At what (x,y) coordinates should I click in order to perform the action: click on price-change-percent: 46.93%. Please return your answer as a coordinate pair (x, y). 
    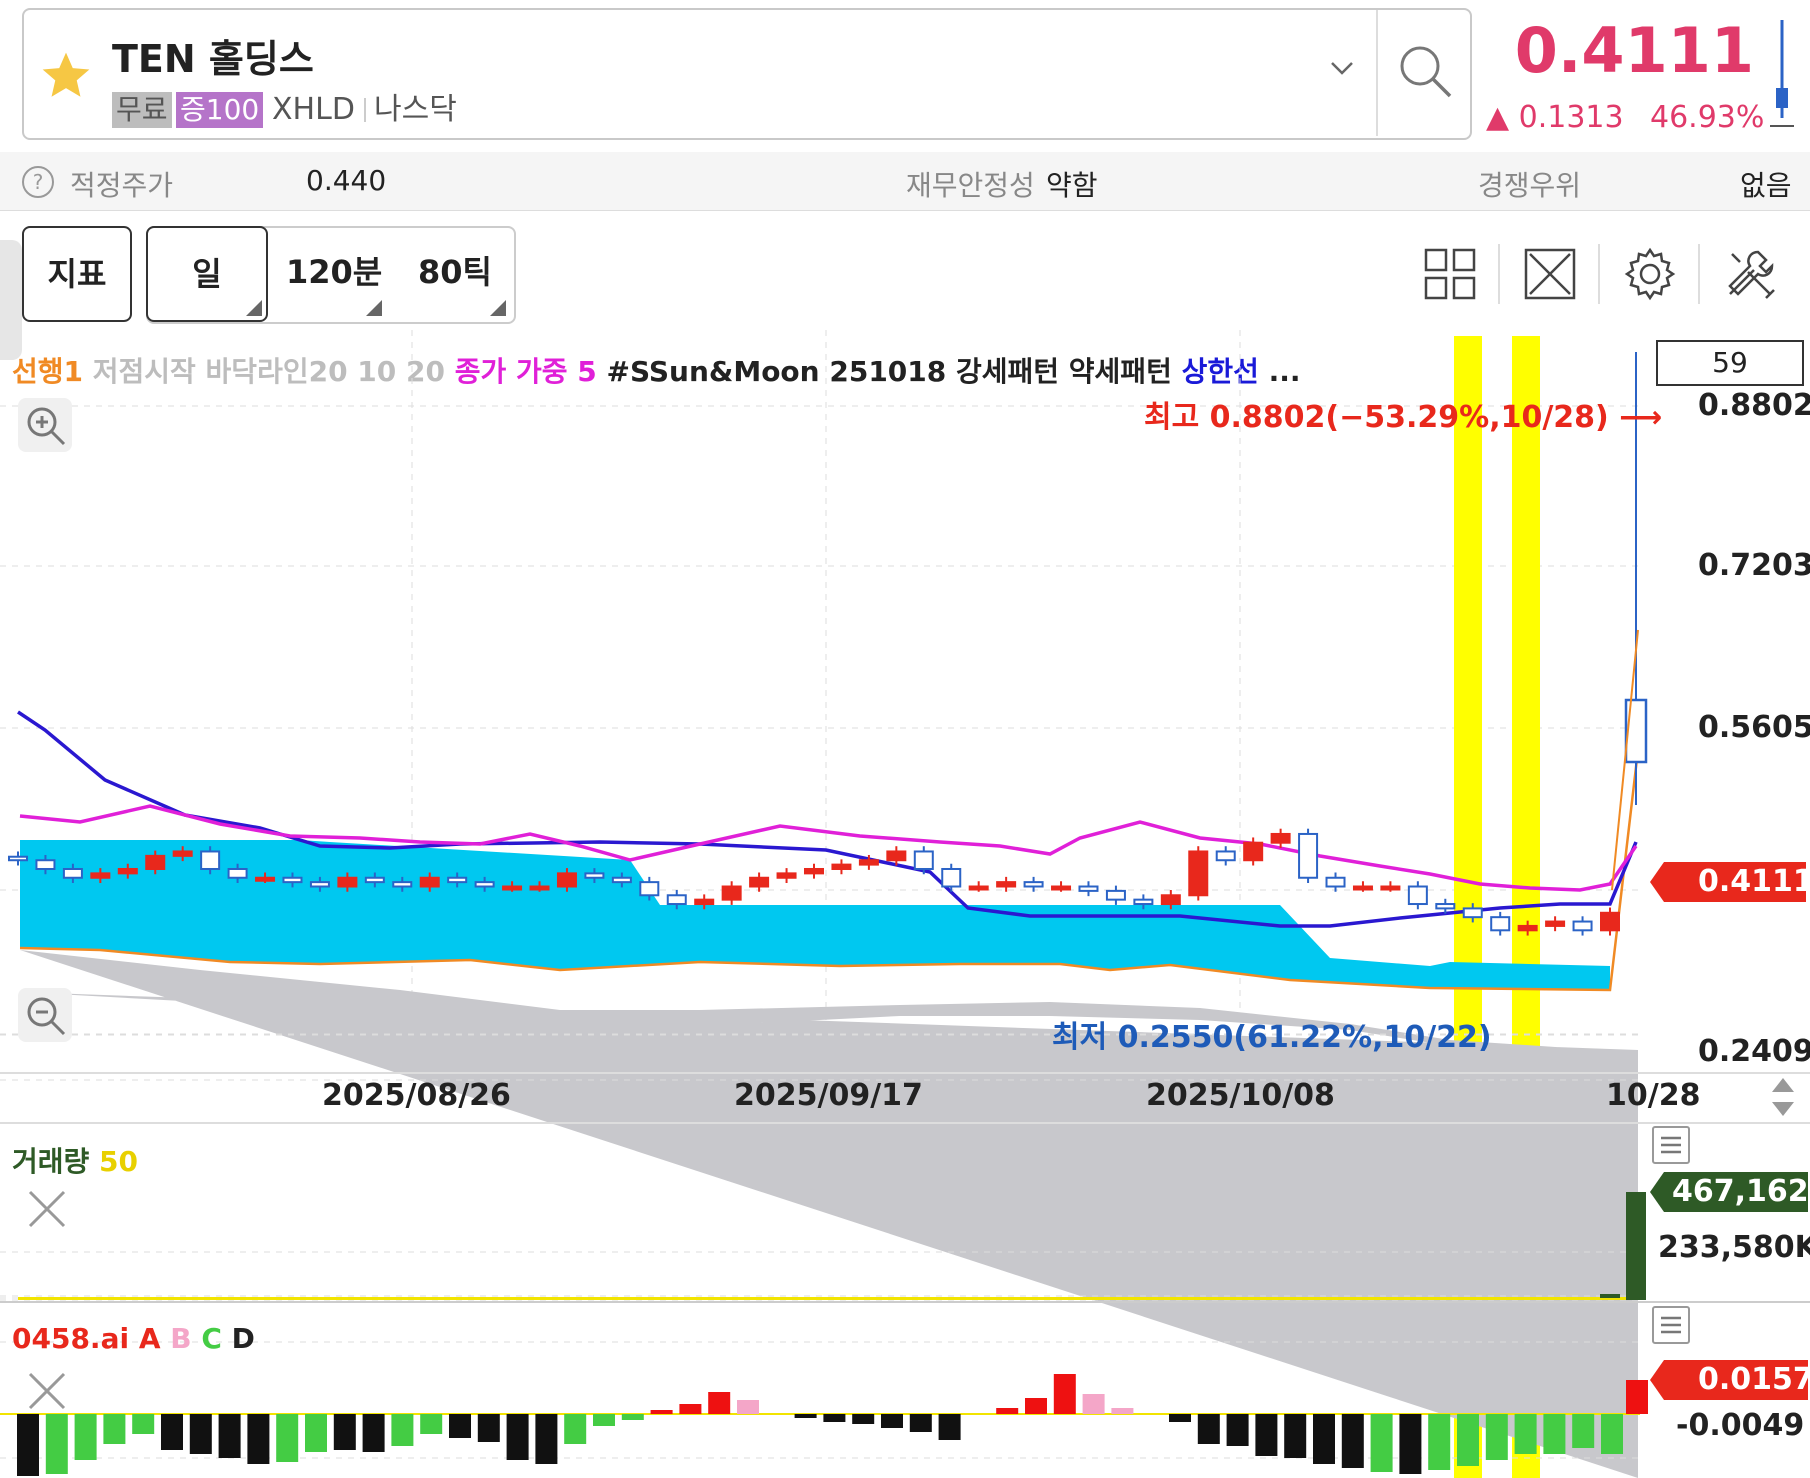
    Looking at the image, I should click on (1707, 117).